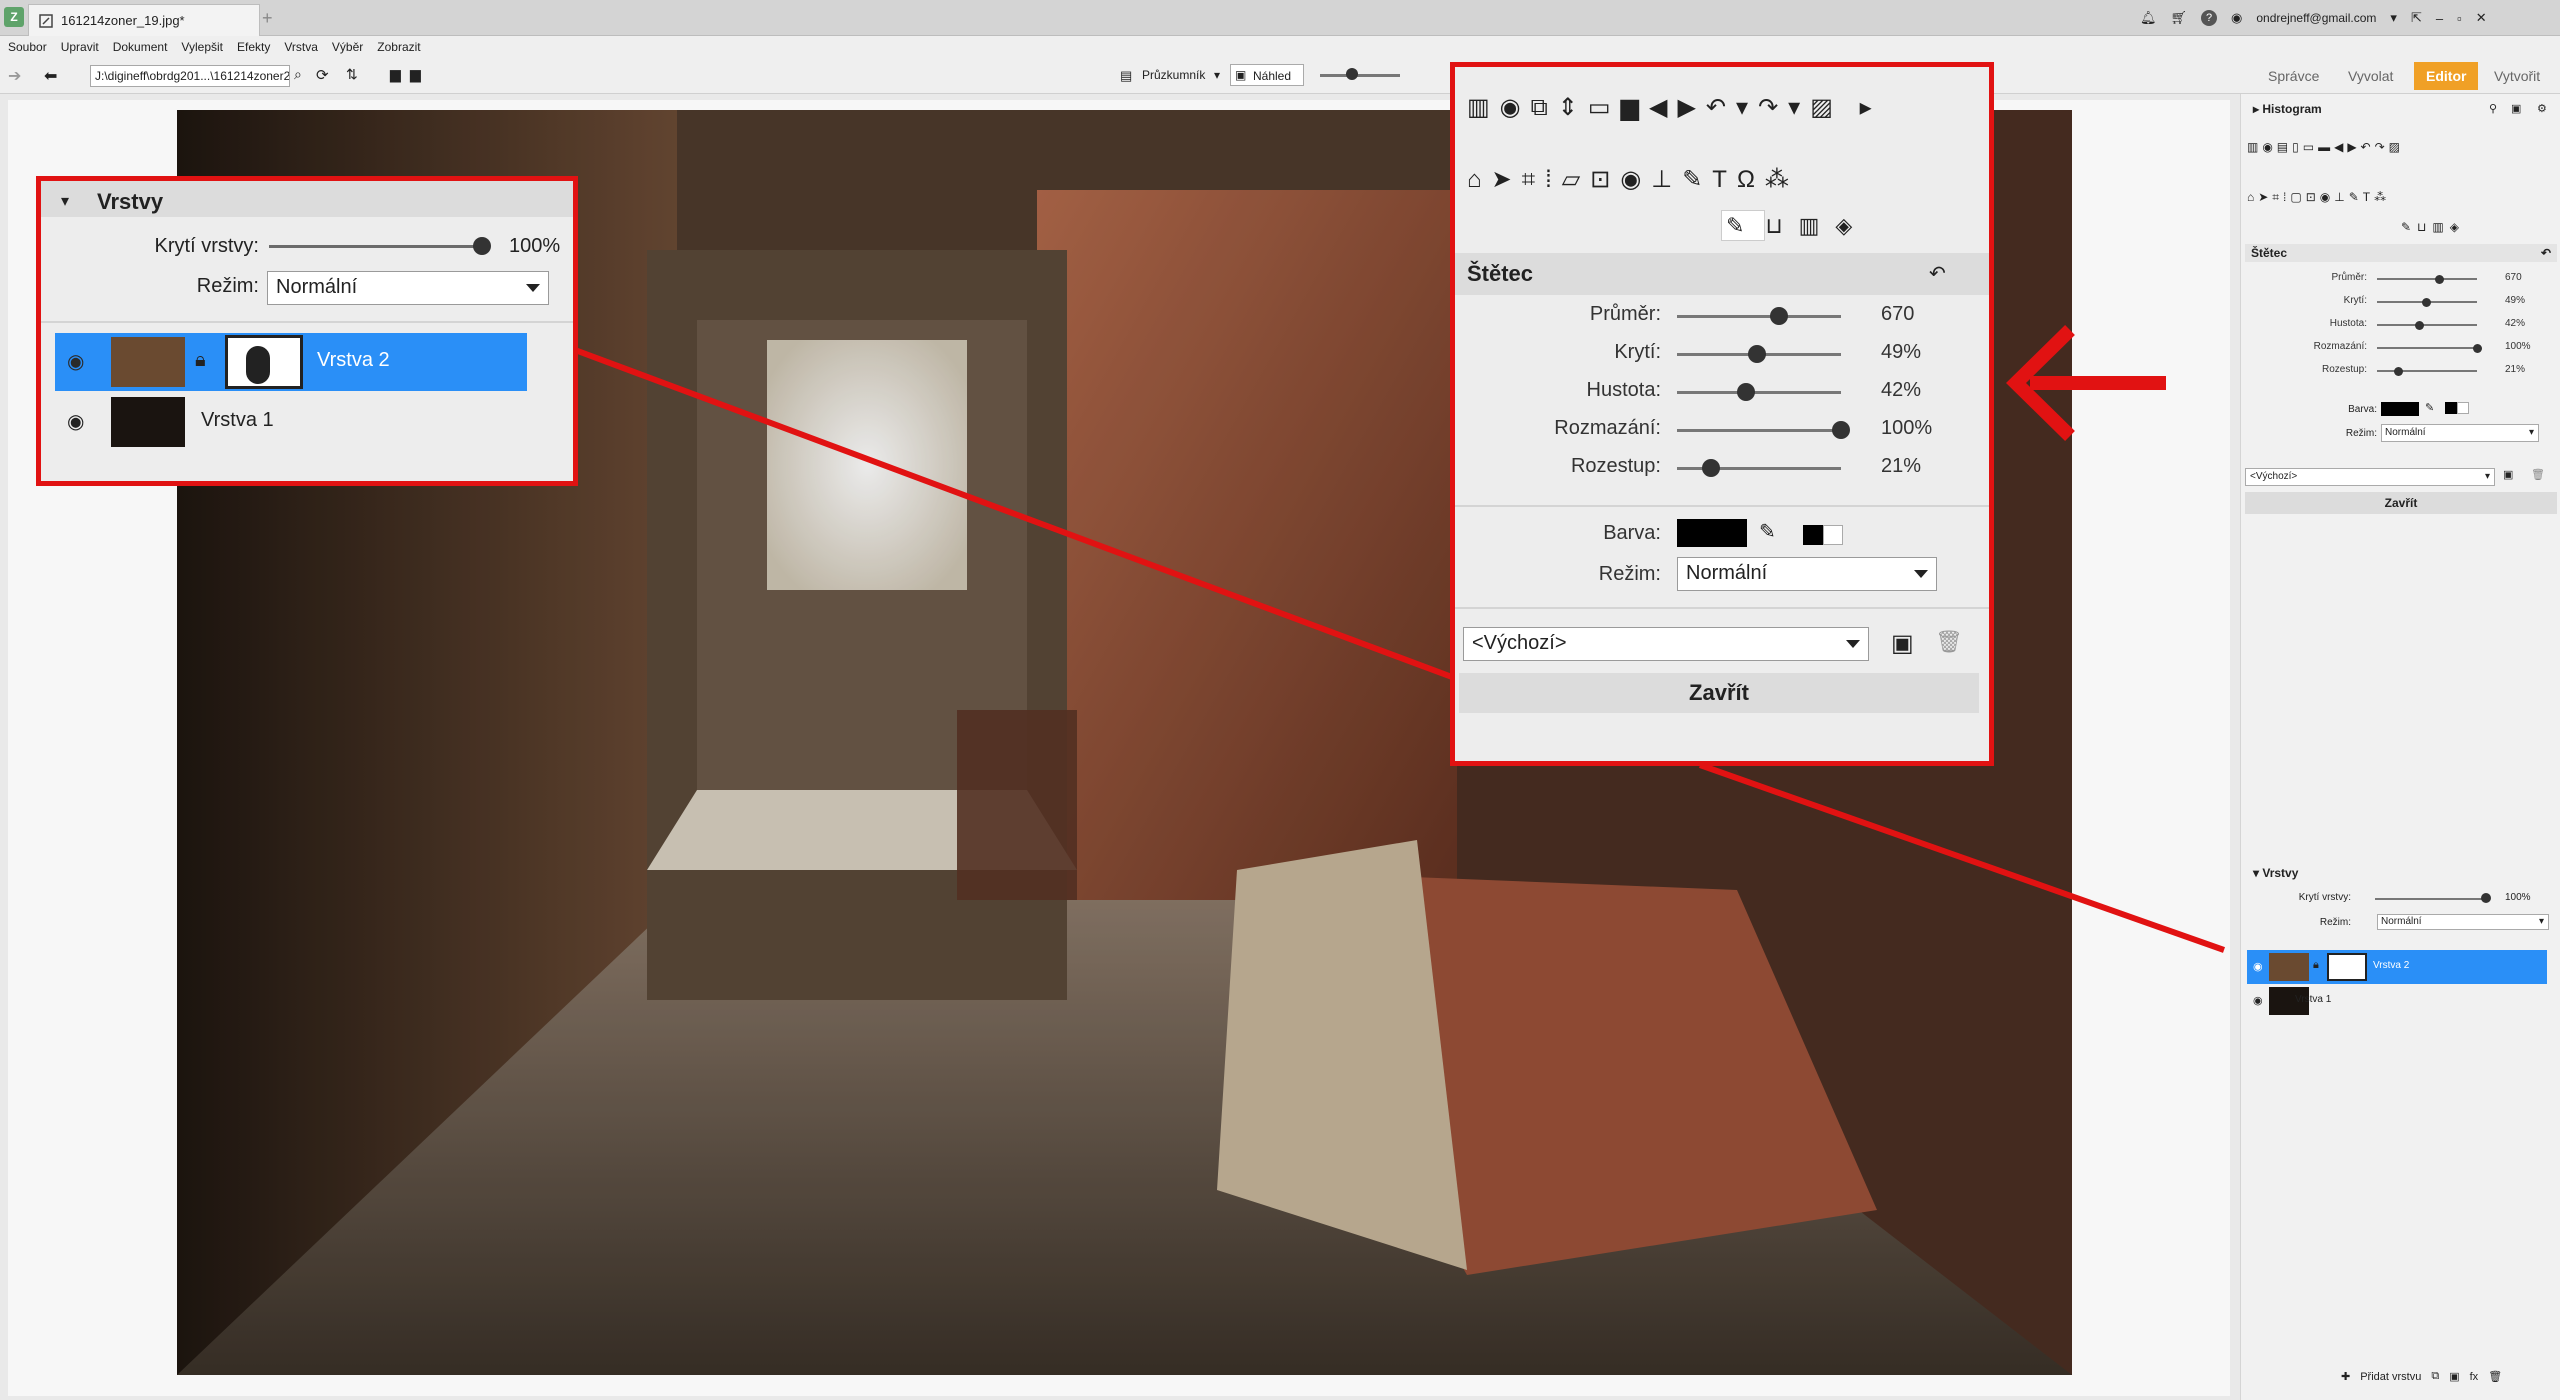 This screenshot has height=1400, width=2560. I want to click on brush-param-label: Hustota:, so click(1623, 390).